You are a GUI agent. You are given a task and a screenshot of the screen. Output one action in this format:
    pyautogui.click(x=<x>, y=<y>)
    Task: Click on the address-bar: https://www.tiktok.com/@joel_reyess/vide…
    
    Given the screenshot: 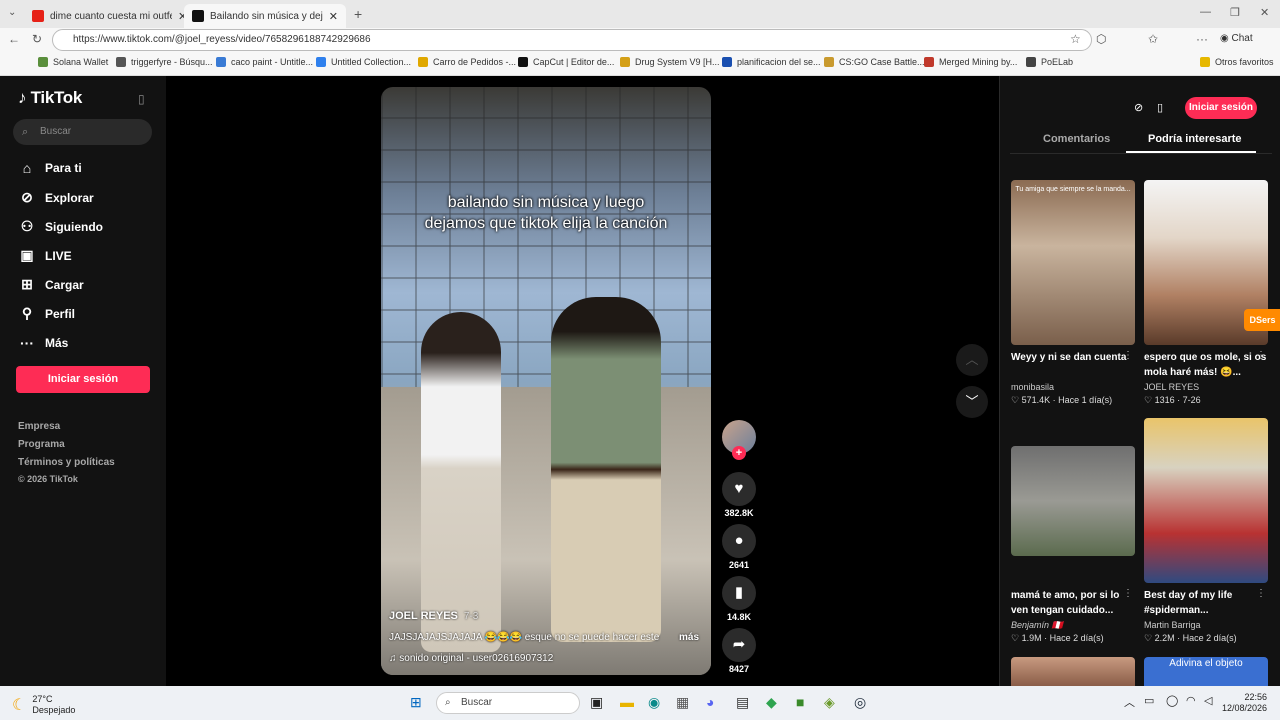 What is the action you would take?
    pyautogui.click(x=572, y=40)
    